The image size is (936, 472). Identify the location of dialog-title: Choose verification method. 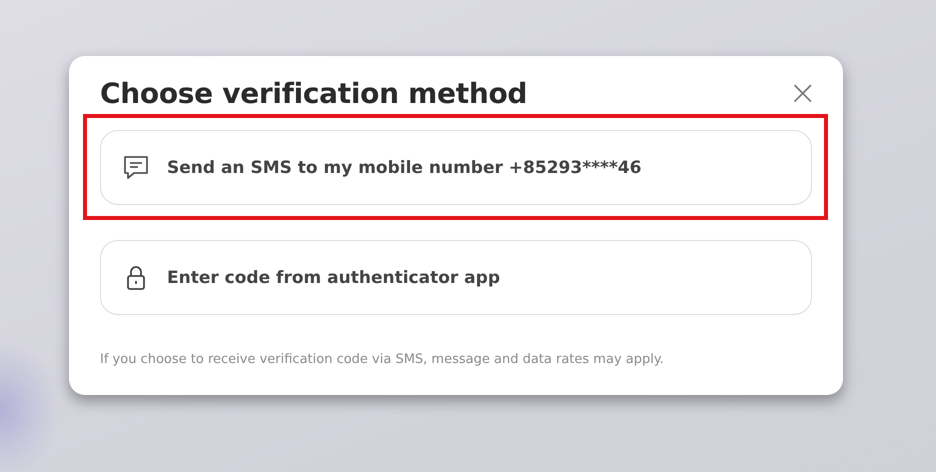
(314, 93).